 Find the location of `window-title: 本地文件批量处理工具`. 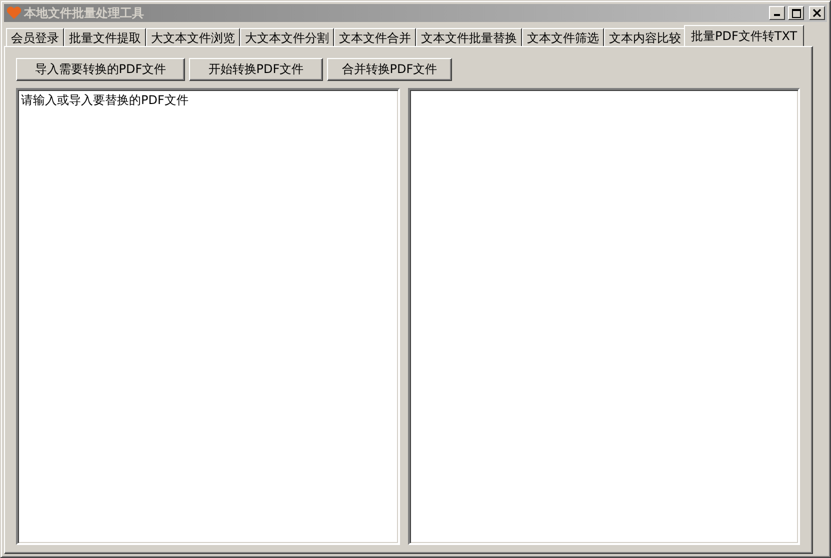

window-title: 本地文件批量处理工具 is located at coordinates (84, 13).